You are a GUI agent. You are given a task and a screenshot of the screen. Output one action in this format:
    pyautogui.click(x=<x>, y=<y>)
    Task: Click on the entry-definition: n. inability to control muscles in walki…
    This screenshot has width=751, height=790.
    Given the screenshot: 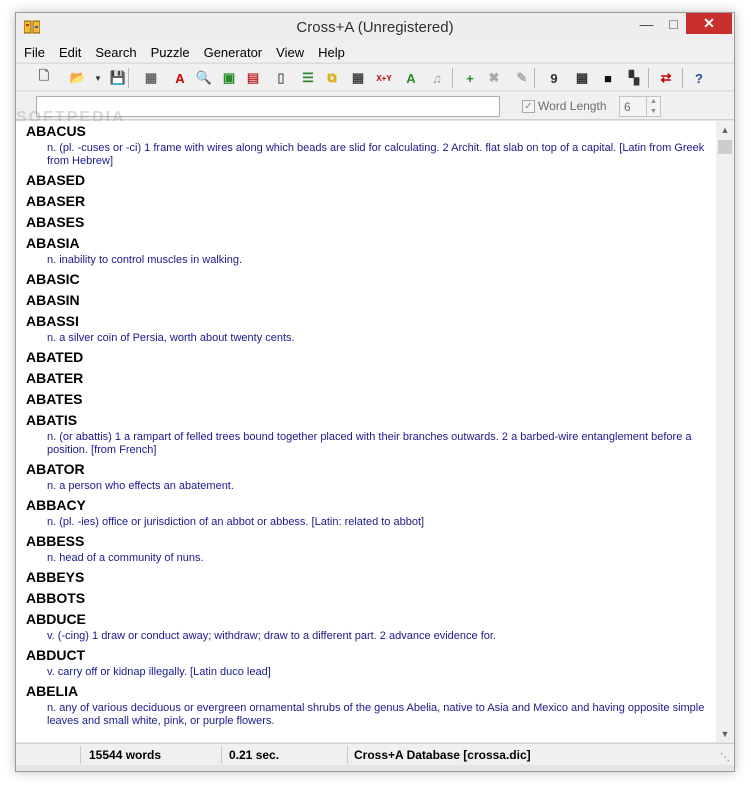 What is the action you would take?
    pyautogui.click(x=145, y=260)
    